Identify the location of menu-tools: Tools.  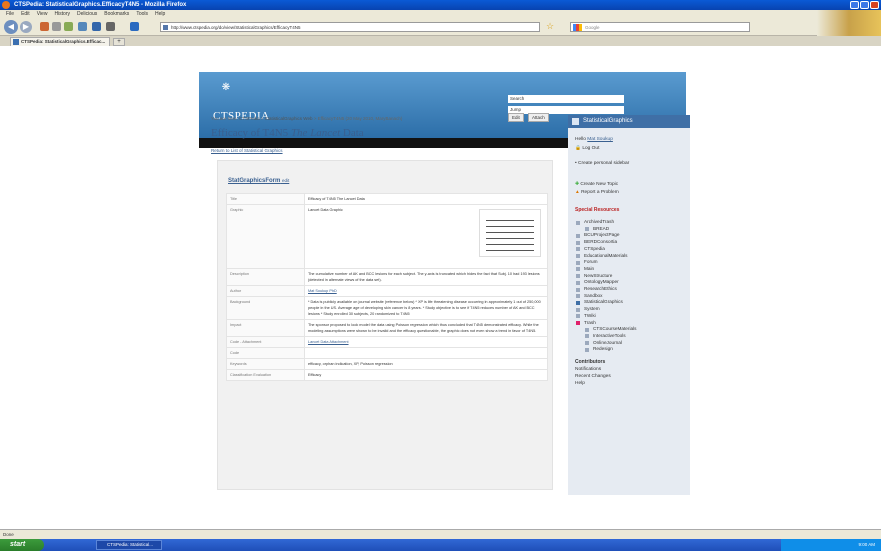
(142, 14).